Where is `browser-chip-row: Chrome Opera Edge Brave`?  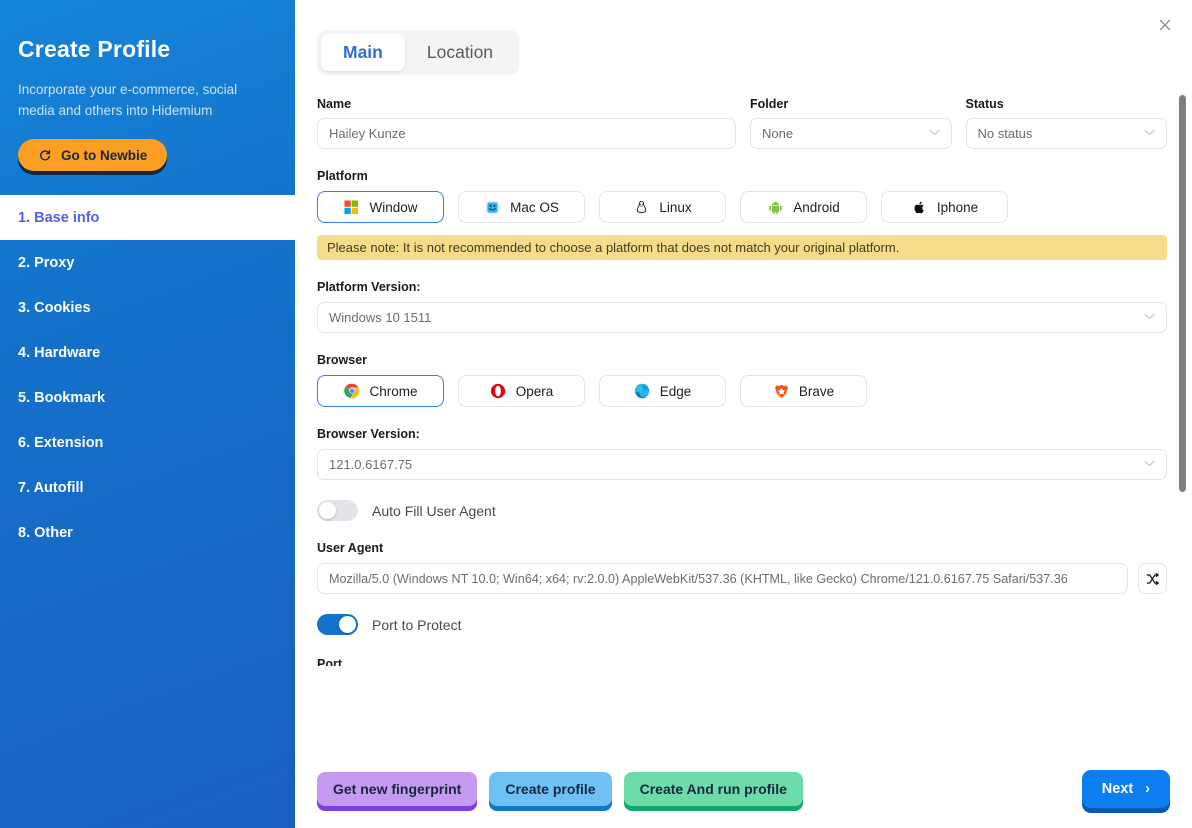
browser-chip-row: Chrome Opera Edge Brave is located at coordinates (742, 391).